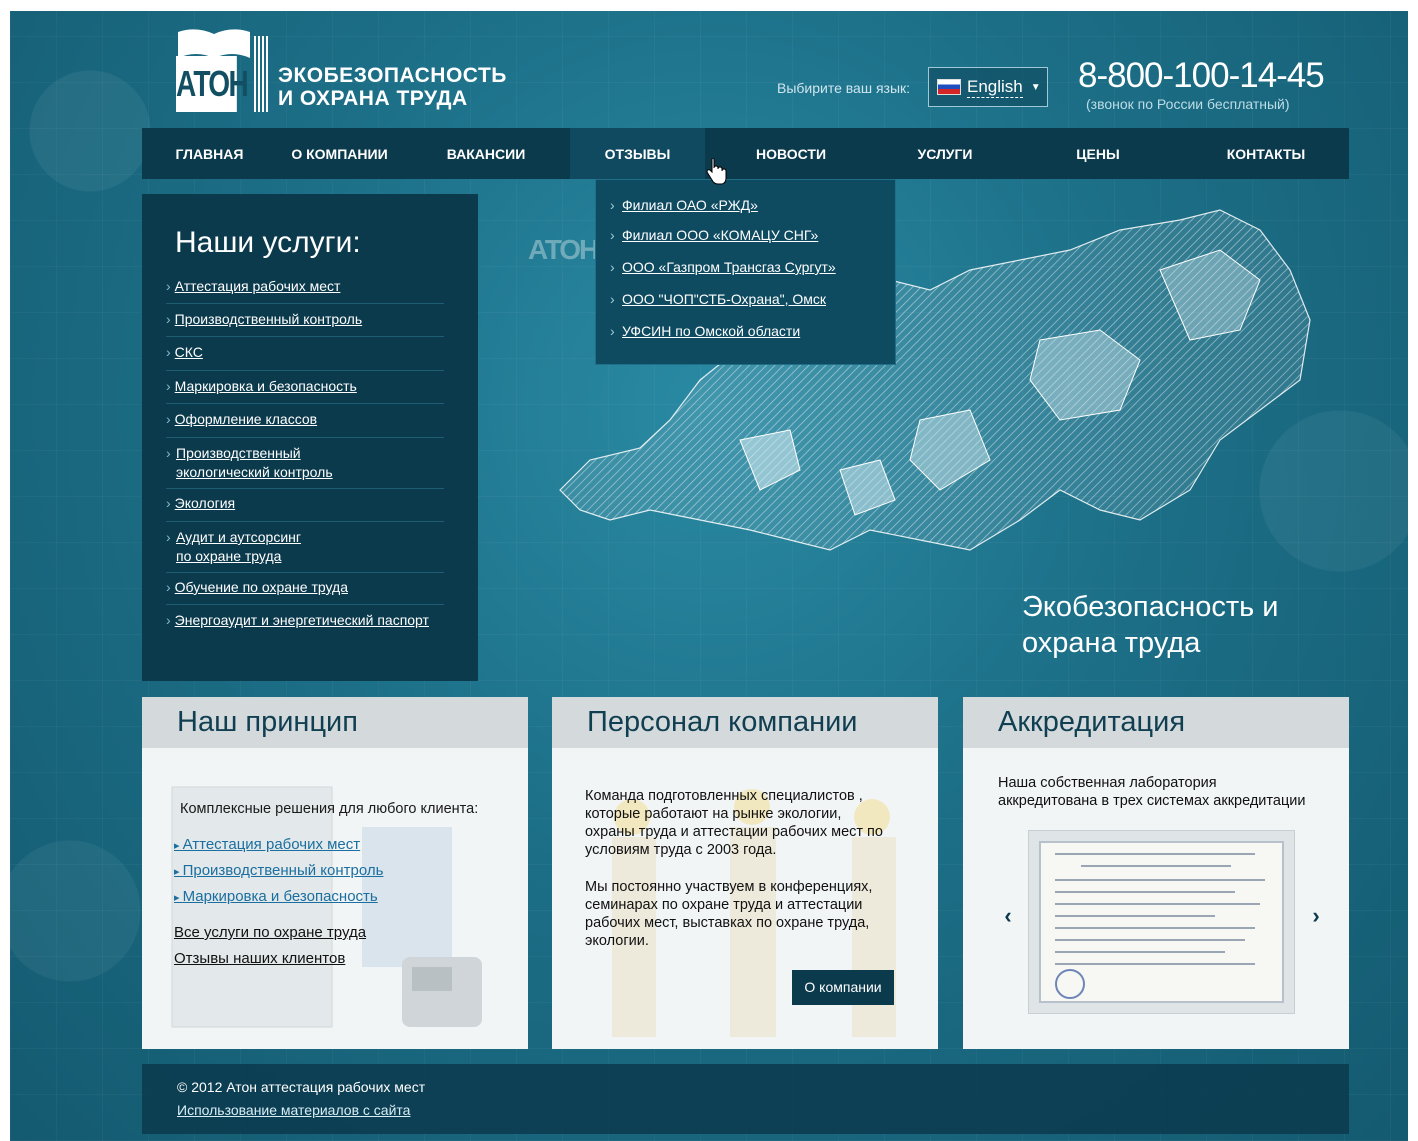  What do you see at coordinates (301, 1087) in the screenshot?
I see `copyright: © 2012 Атон аттестация рабочих мест` at bounding box center [301, 1087].